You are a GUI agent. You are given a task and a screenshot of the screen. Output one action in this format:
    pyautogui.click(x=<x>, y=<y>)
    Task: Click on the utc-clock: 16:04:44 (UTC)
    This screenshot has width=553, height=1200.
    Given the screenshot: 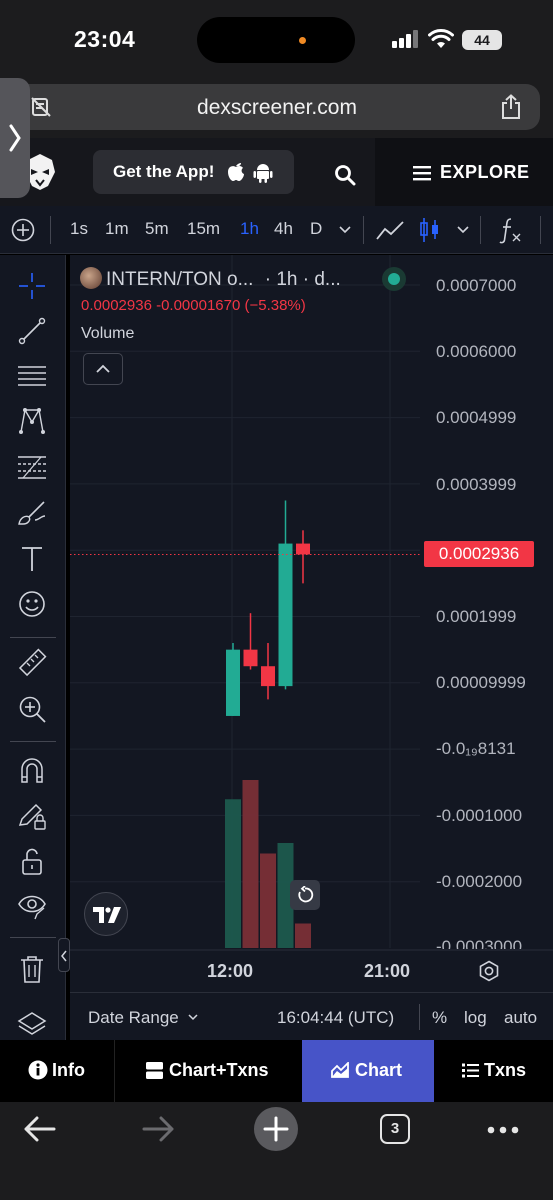 What is the action you would take?
    pyautogui.click(x=335, y=1018)
    